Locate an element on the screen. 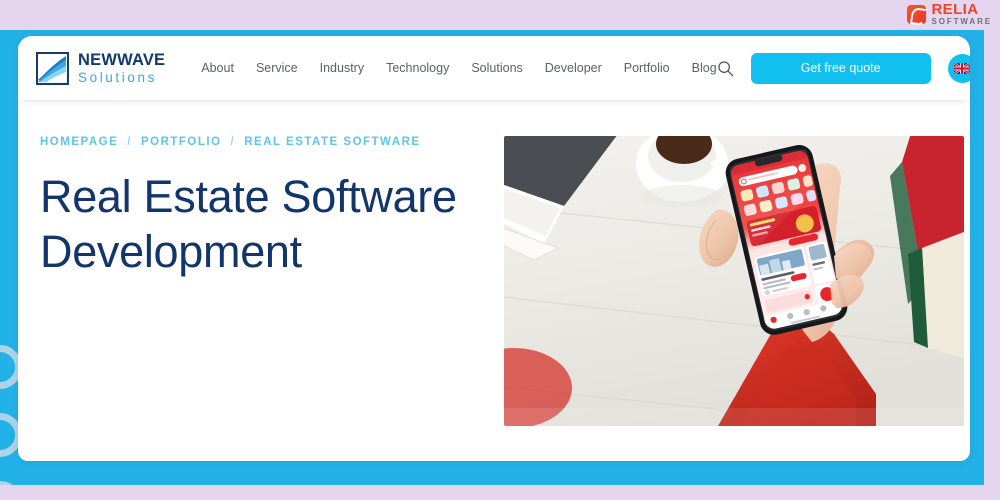 The height and width of the screenshot is (500, 1000). relia-s-mark-icon is located at coordinates (917, 14).